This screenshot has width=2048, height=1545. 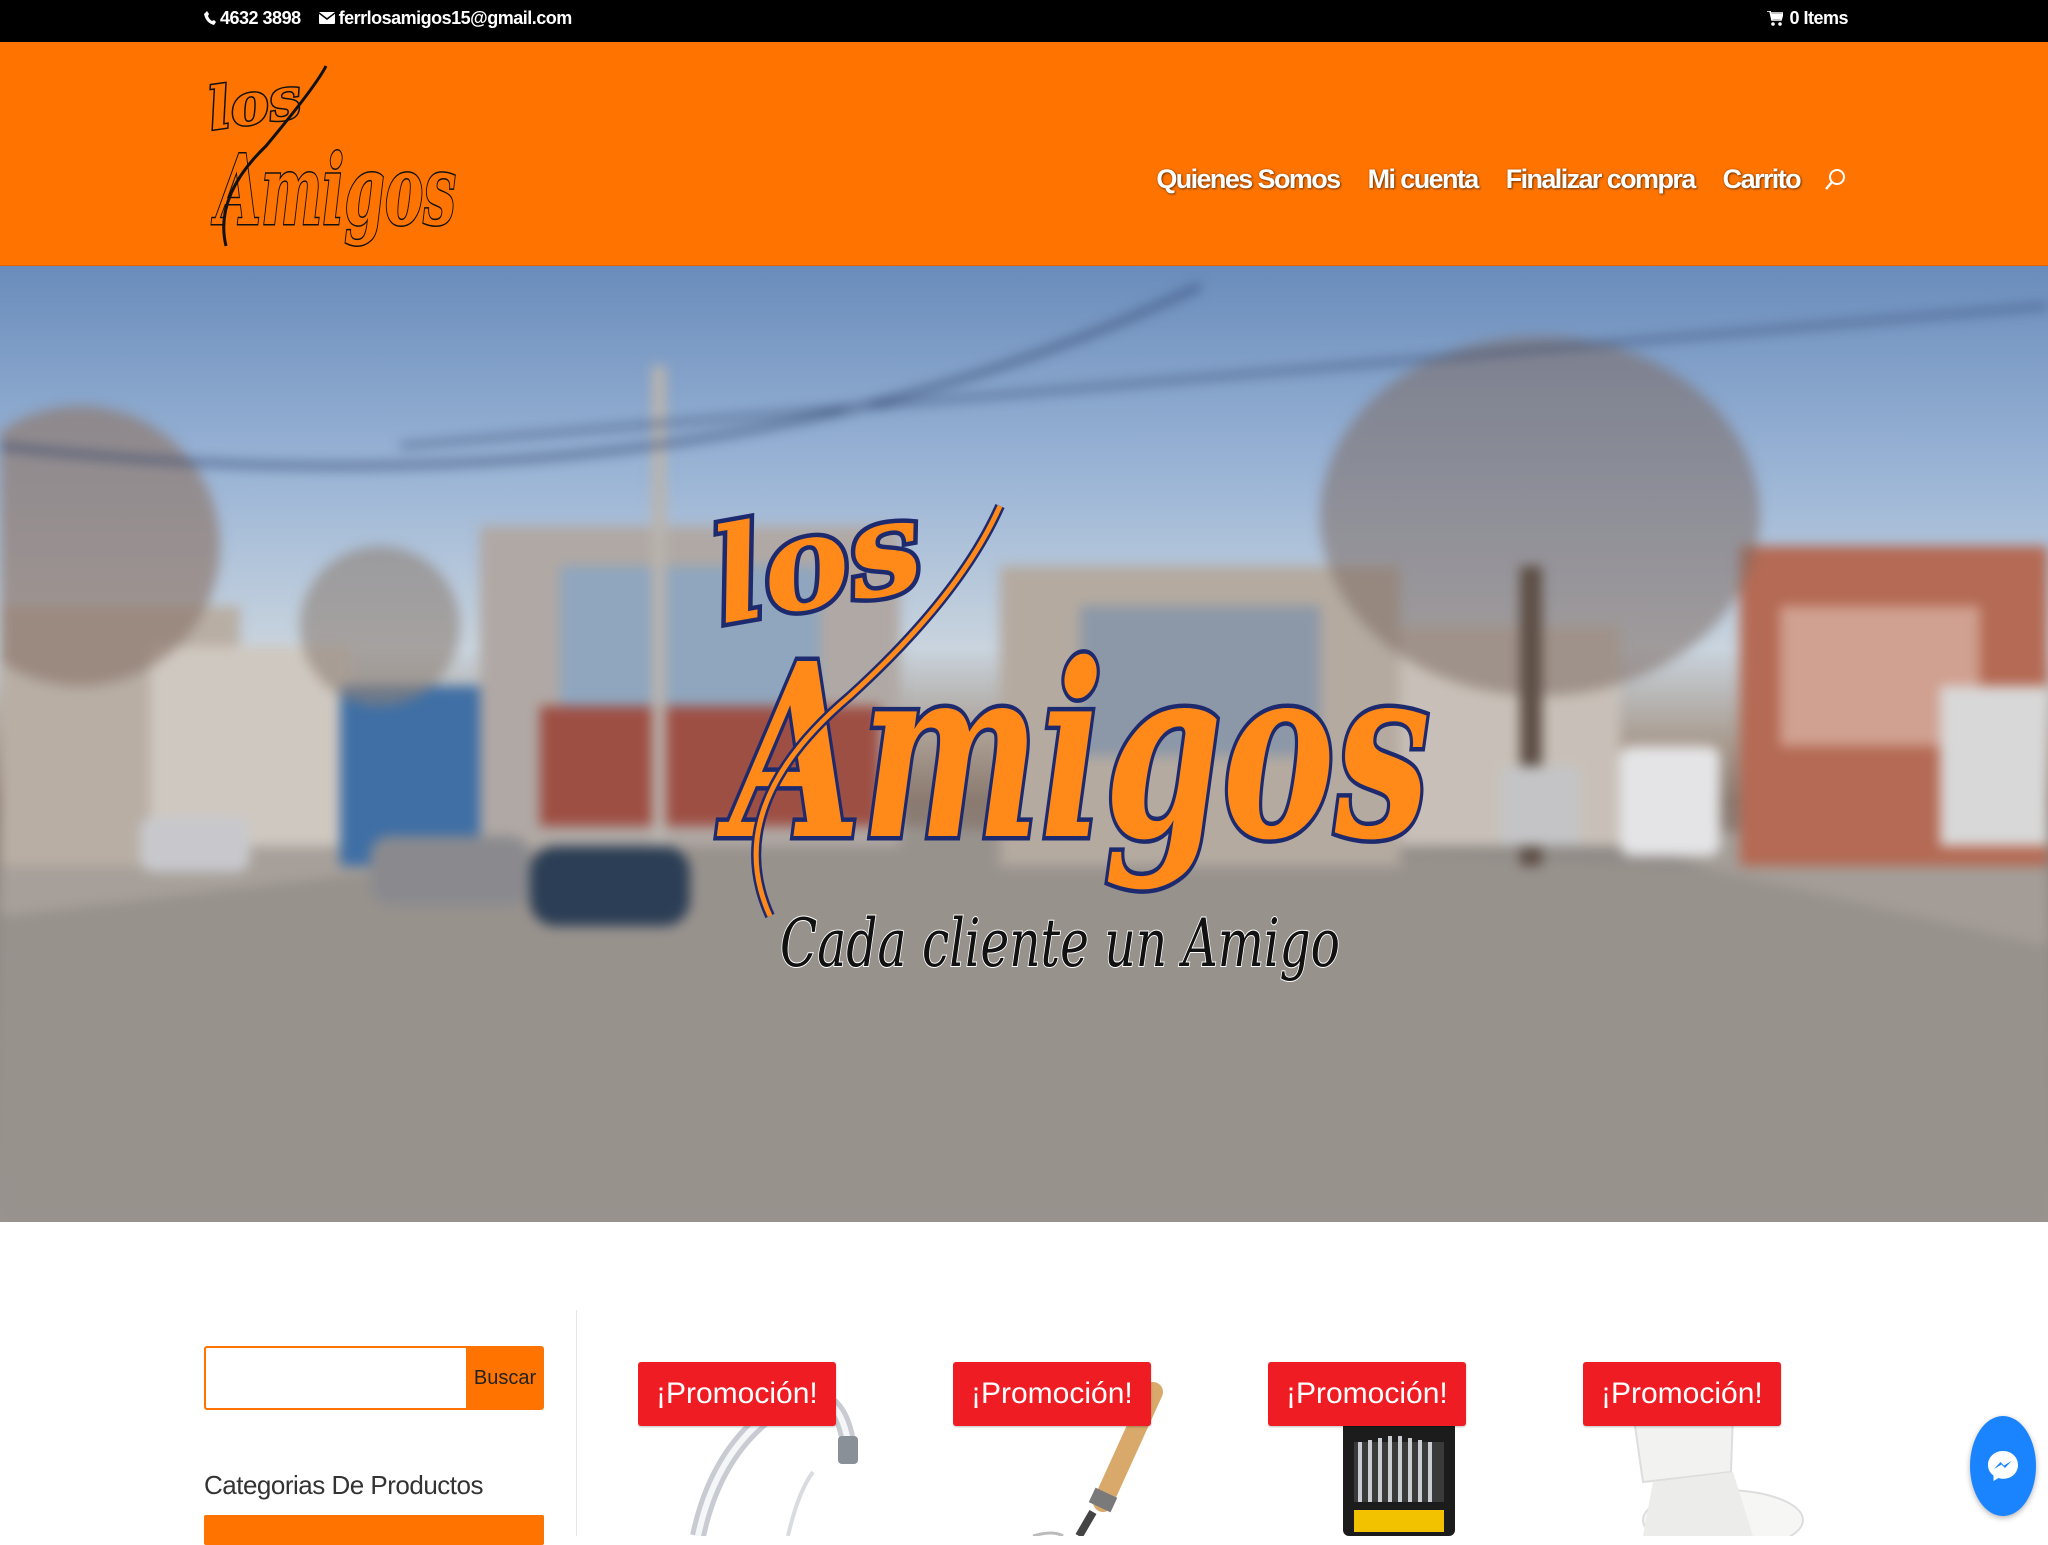 What do you see at coordinates (1601, 179) in the screenshot?
I see `nav-finalizar-compra: Finalizar compra` at bounding box center [1601, 179].